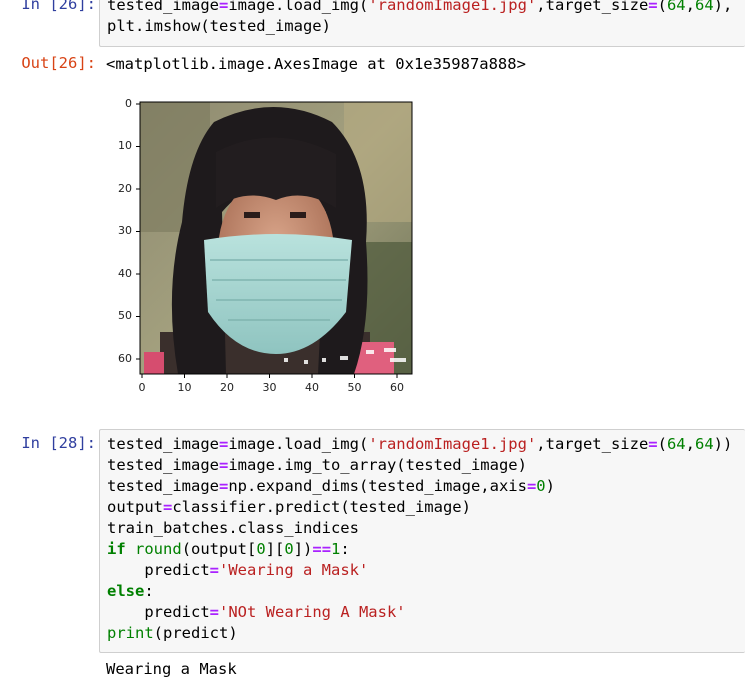 The width and height of the screenshot is (745, 686). I want to click on code-token: (predict), so click(195, 633).